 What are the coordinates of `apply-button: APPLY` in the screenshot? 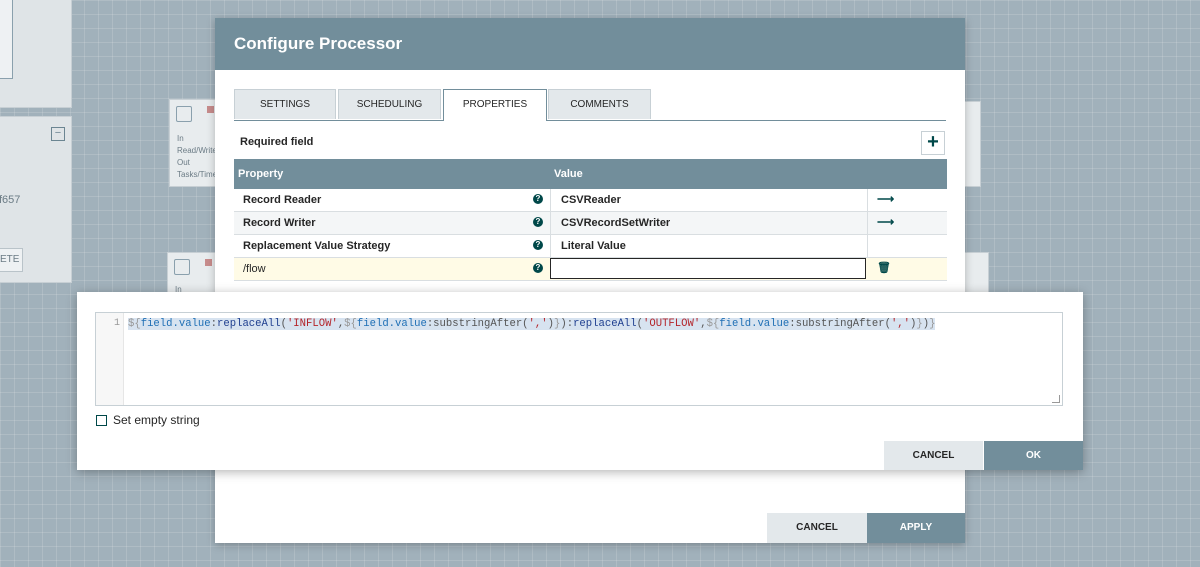 It's located at (916, 528).